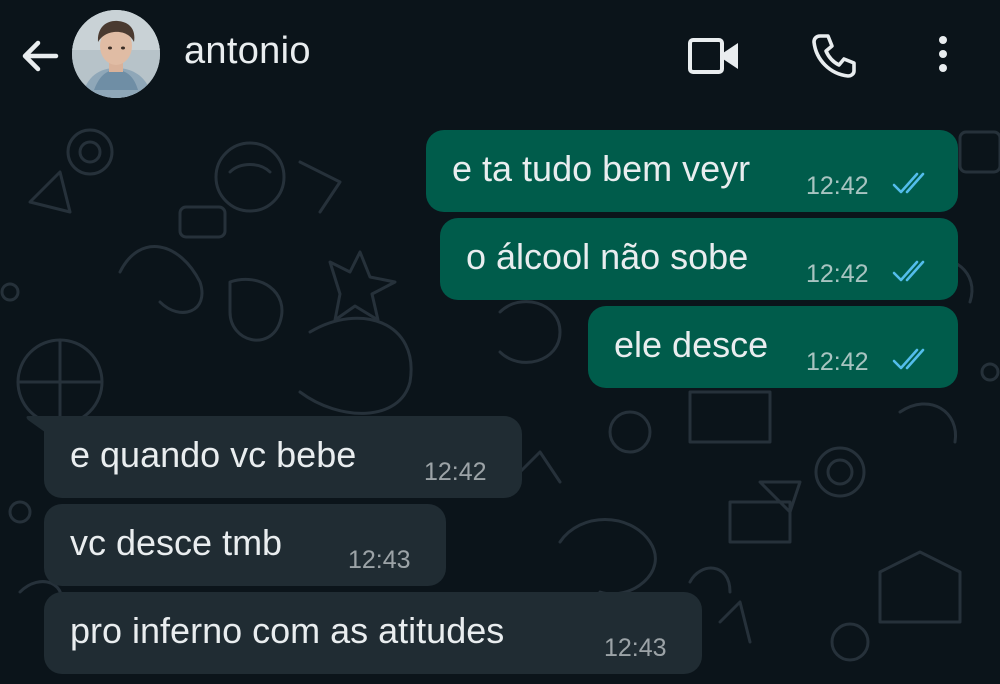  I want to click on message-bubble-incoming: e quando vc bebe 12:42, so click(283, 457).